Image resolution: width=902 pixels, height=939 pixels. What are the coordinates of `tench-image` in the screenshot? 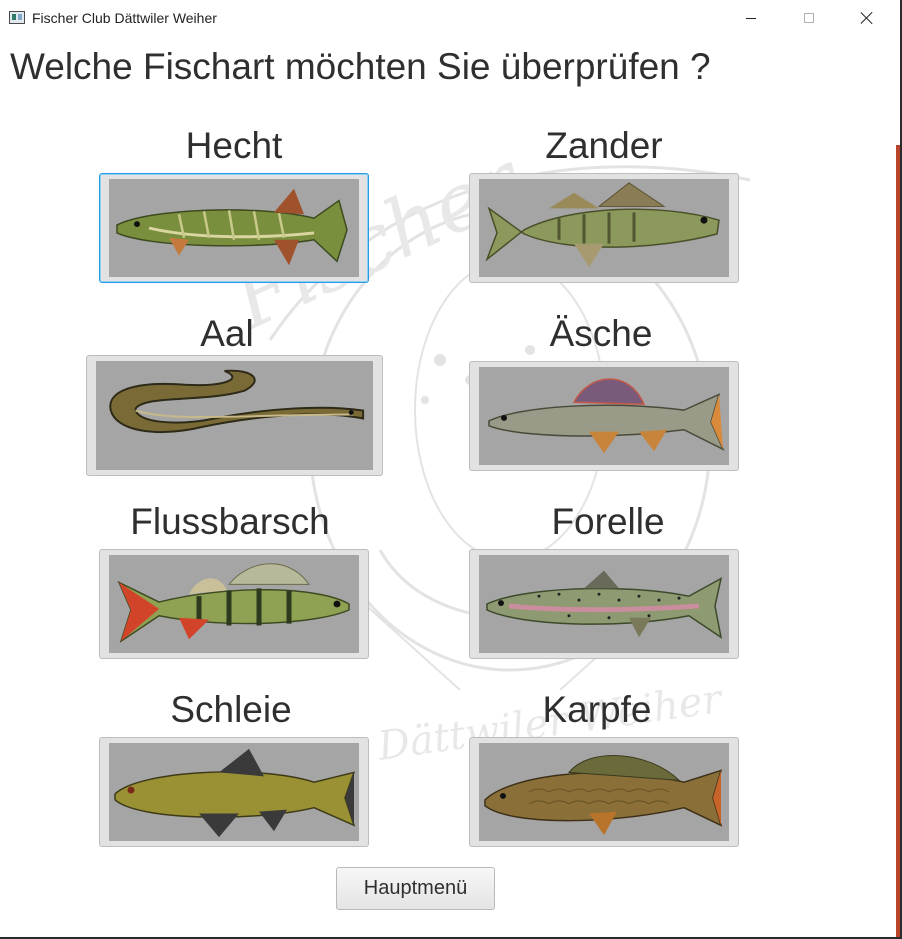 It's located at (234, 792).